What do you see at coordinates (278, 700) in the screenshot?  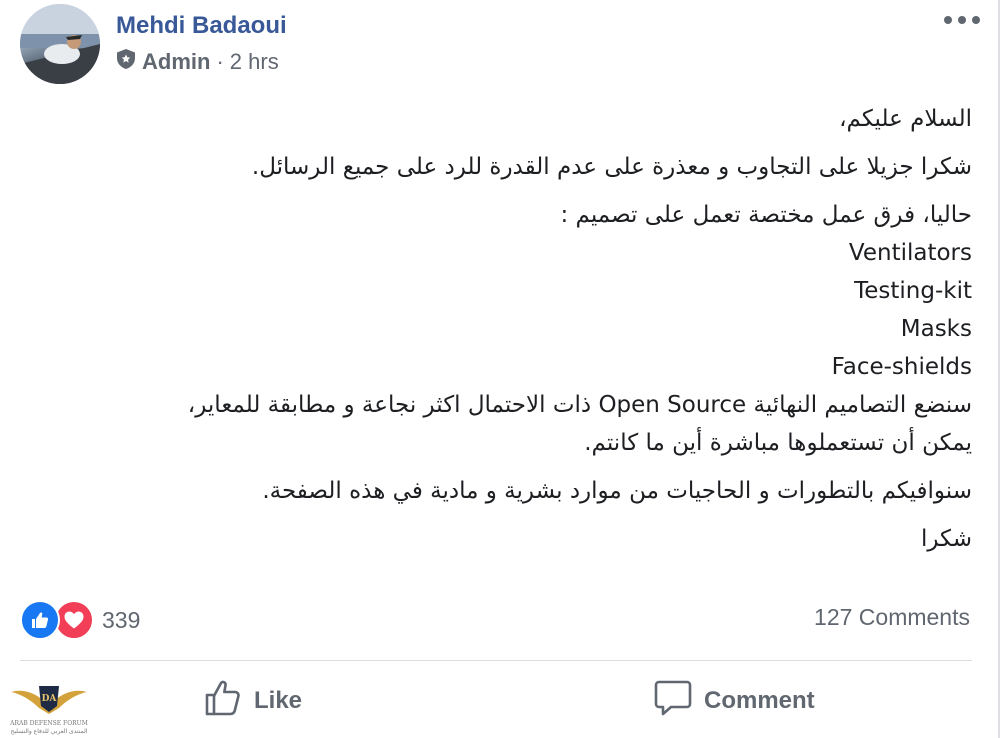 I see `like-button-label: Like` at bounding box center [278, 700].